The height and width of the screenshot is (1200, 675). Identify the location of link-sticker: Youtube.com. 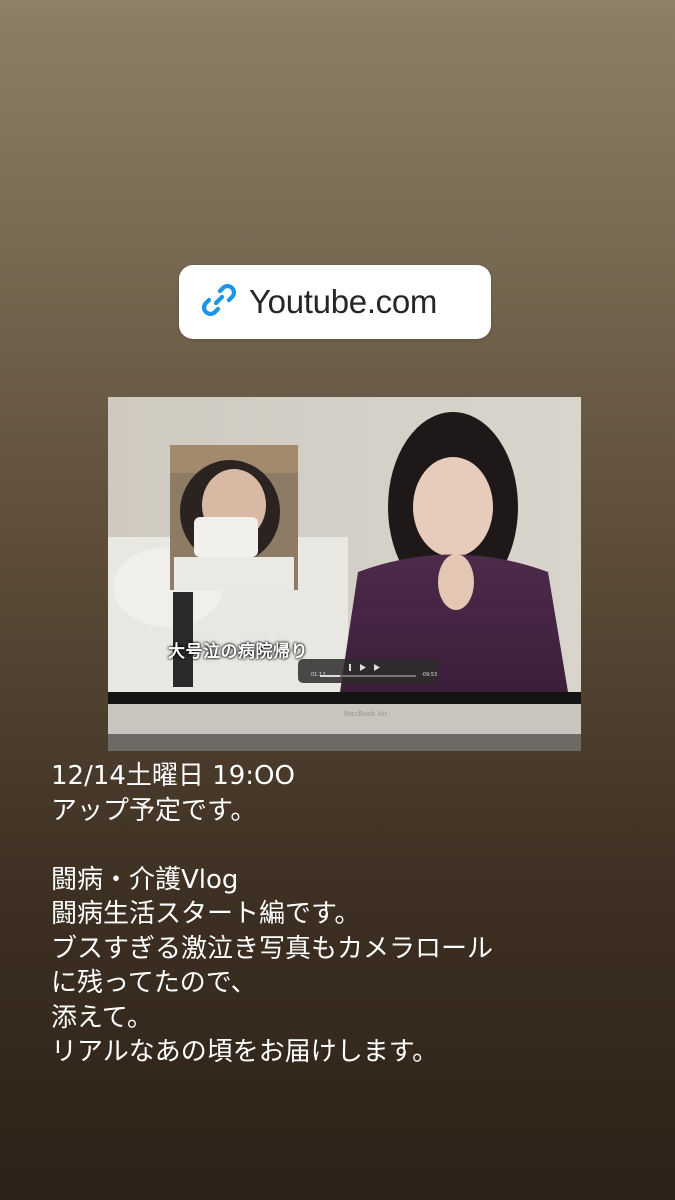
(335, 302).